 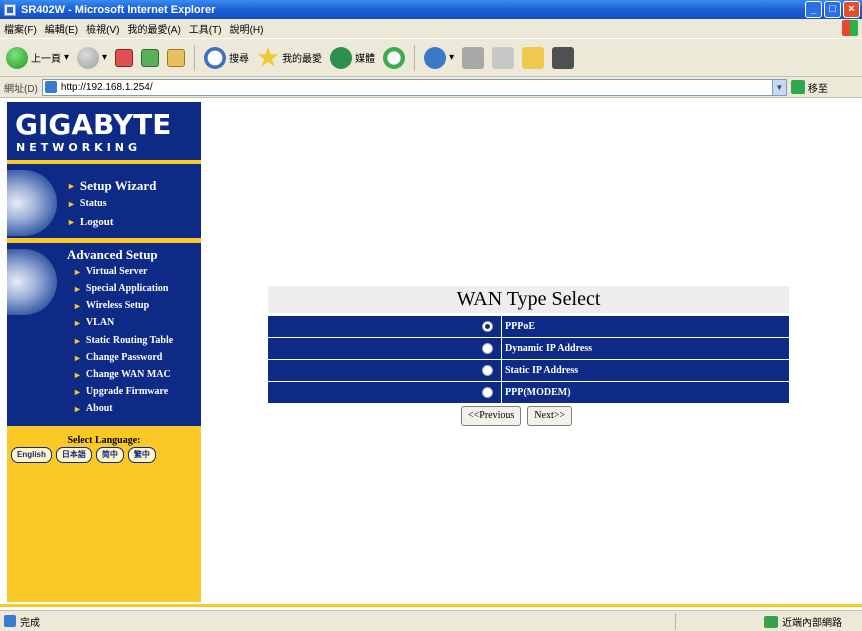 I want to click on home-button, so click(x=176, y=58).